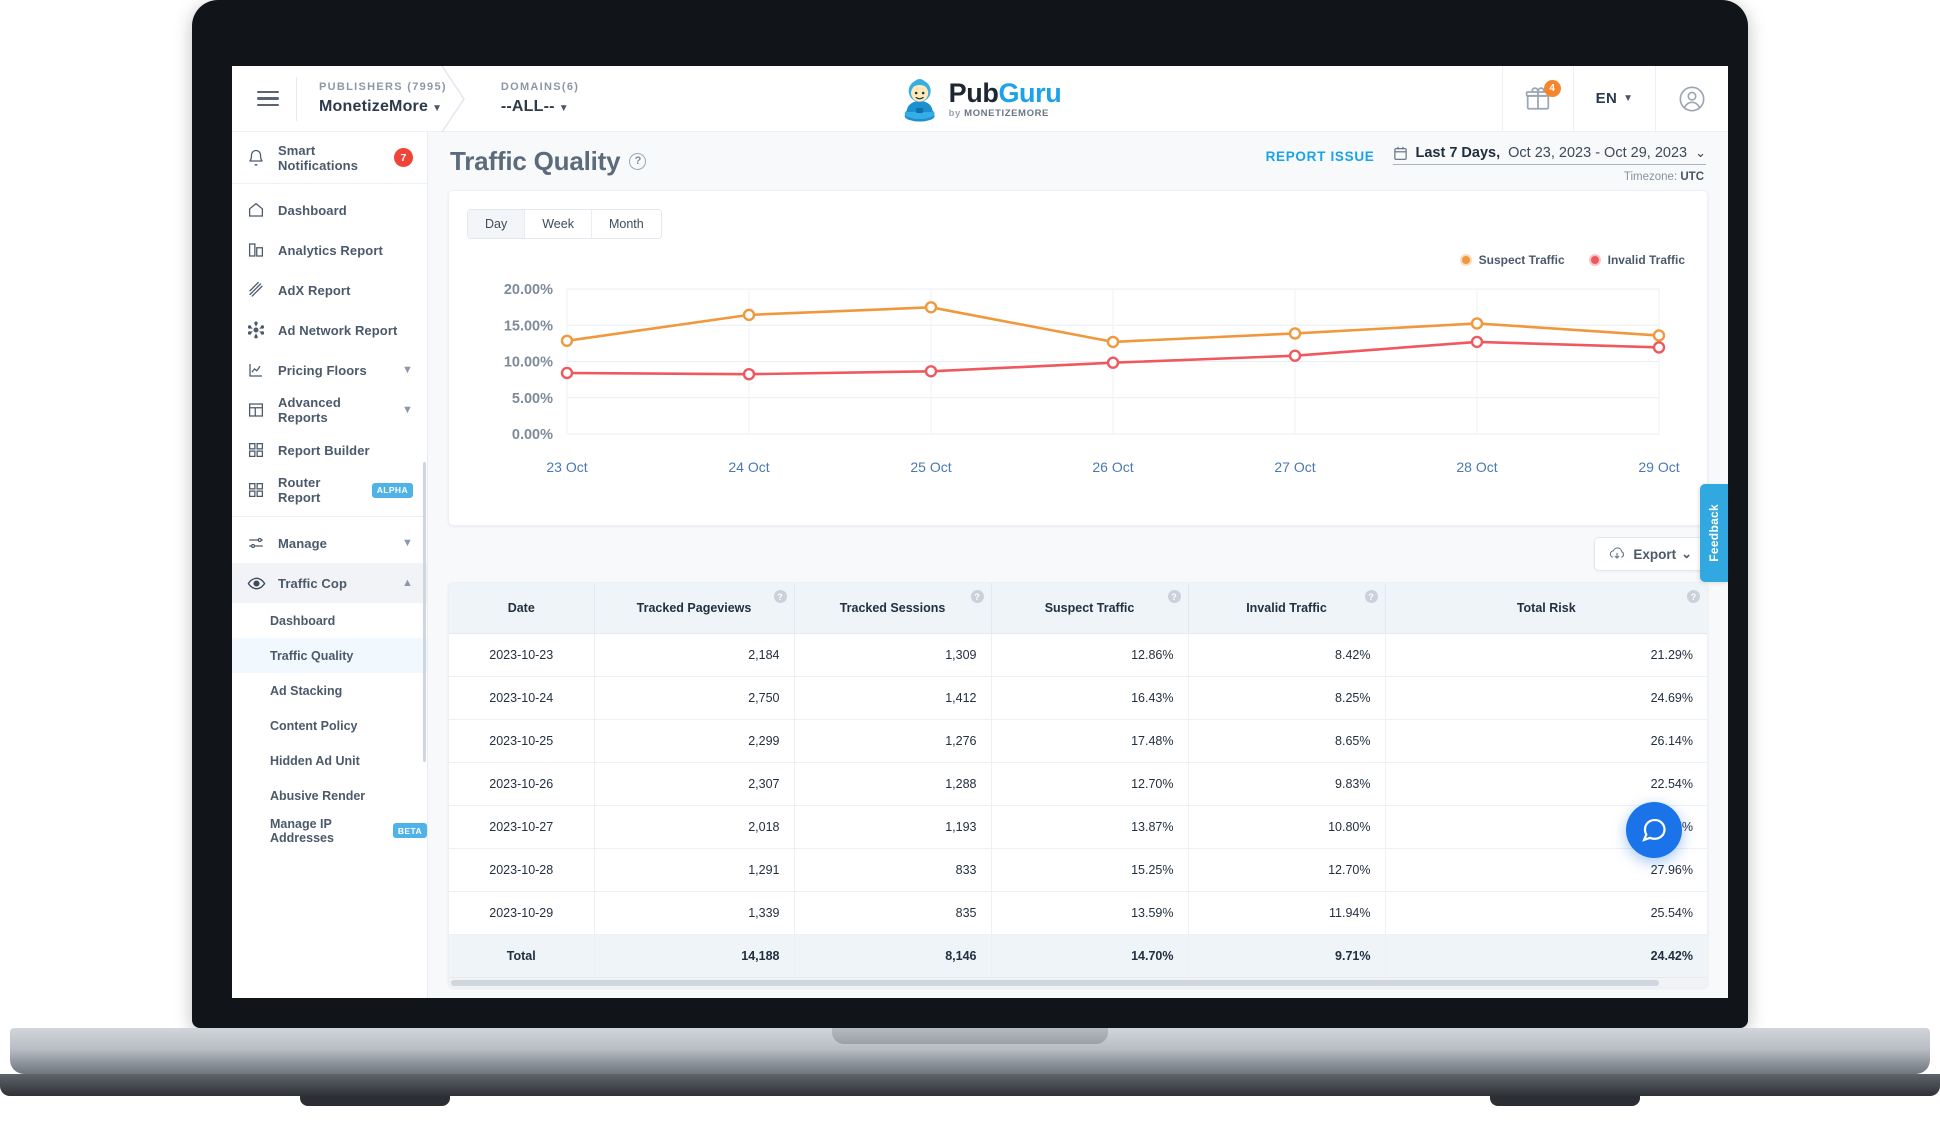 The width and height of the screenshot is (1940, 1130). I want to click on sidebar-item-label: Smart Notifications, so click(318, 157).